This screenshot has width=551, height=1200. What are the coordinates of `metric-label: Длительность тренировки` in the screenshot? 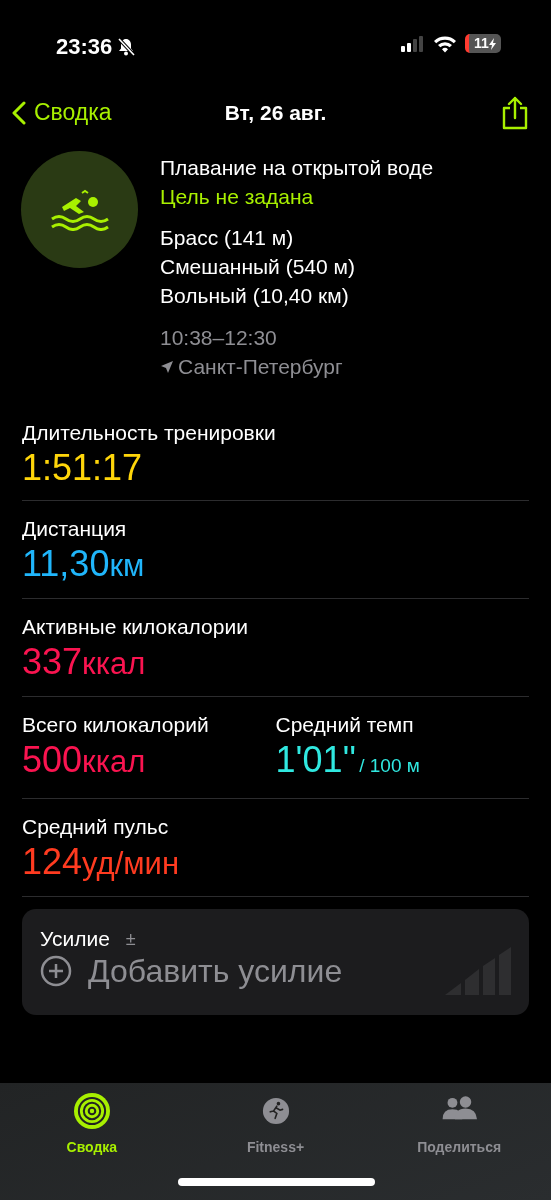 It's located at (149, 433).